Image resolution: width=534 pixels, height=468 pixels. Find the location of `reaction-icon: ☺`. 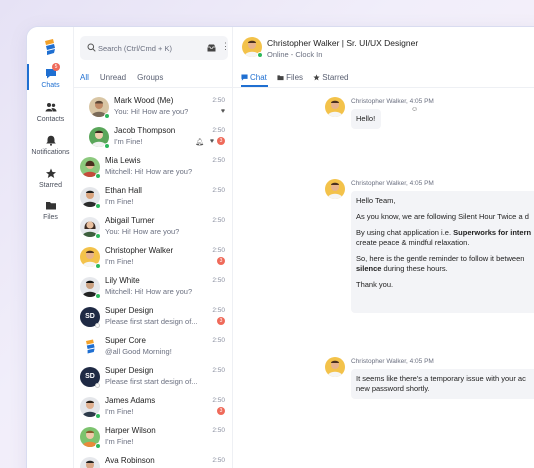

reaction-icon: ☺ is located at coordinates (414, 109).